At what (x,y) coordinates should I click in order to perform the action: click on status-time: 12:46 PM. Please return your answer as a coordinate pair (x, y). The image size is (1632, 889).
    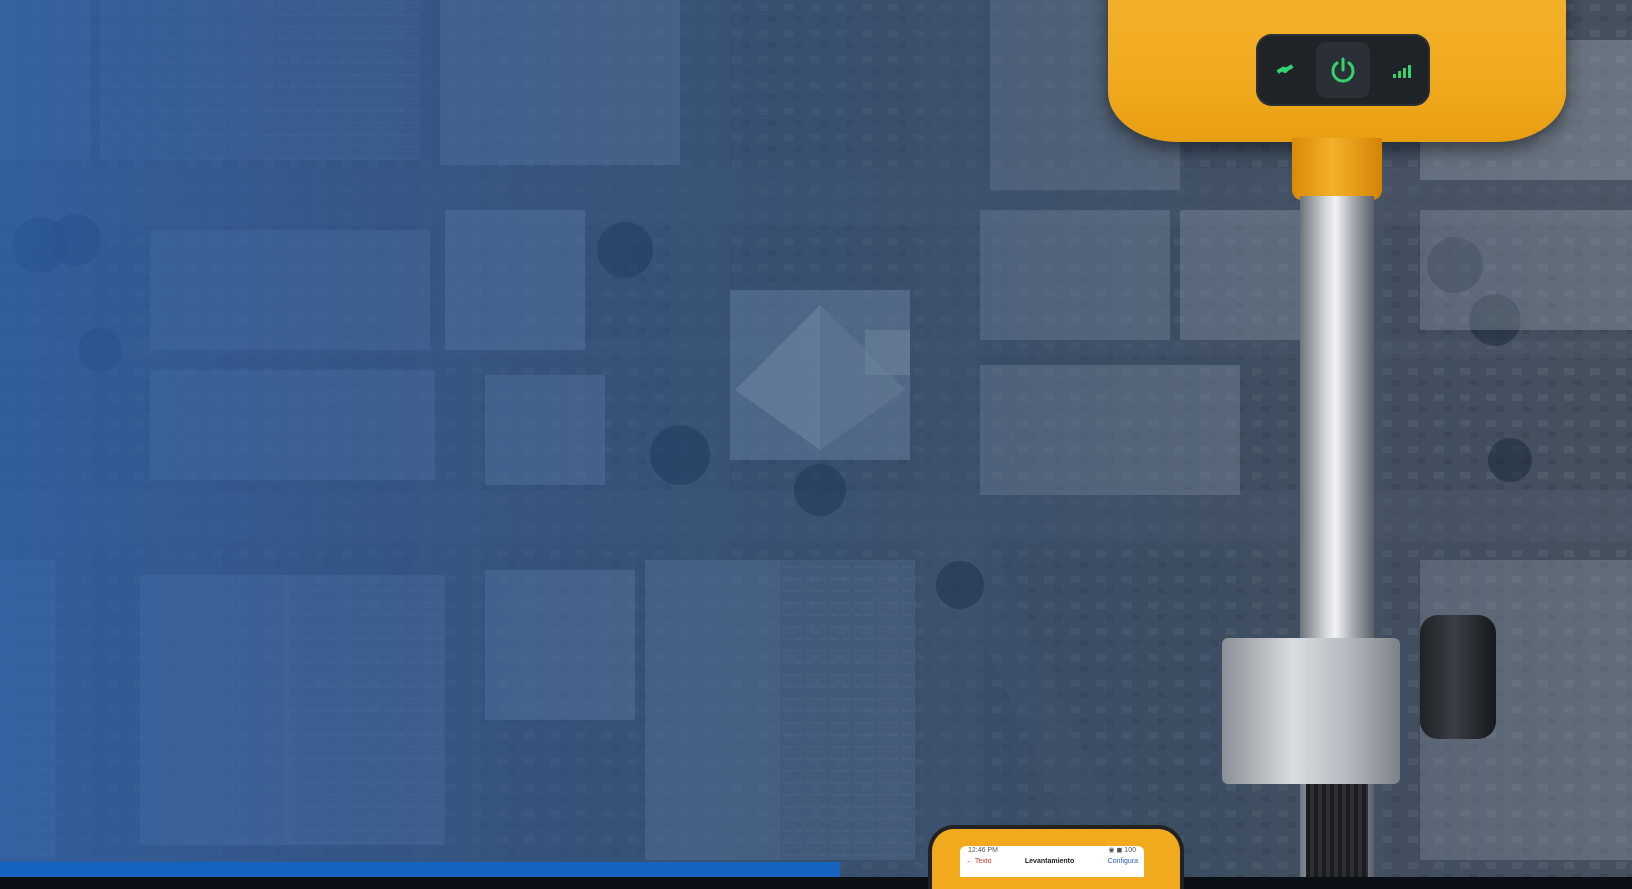
    Looking at the image, I should click on (983, 850).